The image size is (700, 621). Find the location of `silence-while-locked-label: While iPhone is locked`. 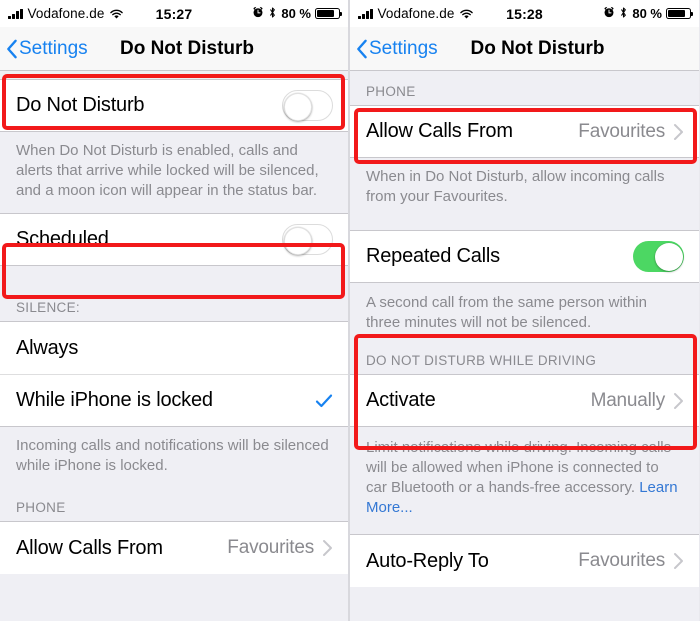

silence-while-locked-label: While iPhone is locked is located at coordinates (114, 400).